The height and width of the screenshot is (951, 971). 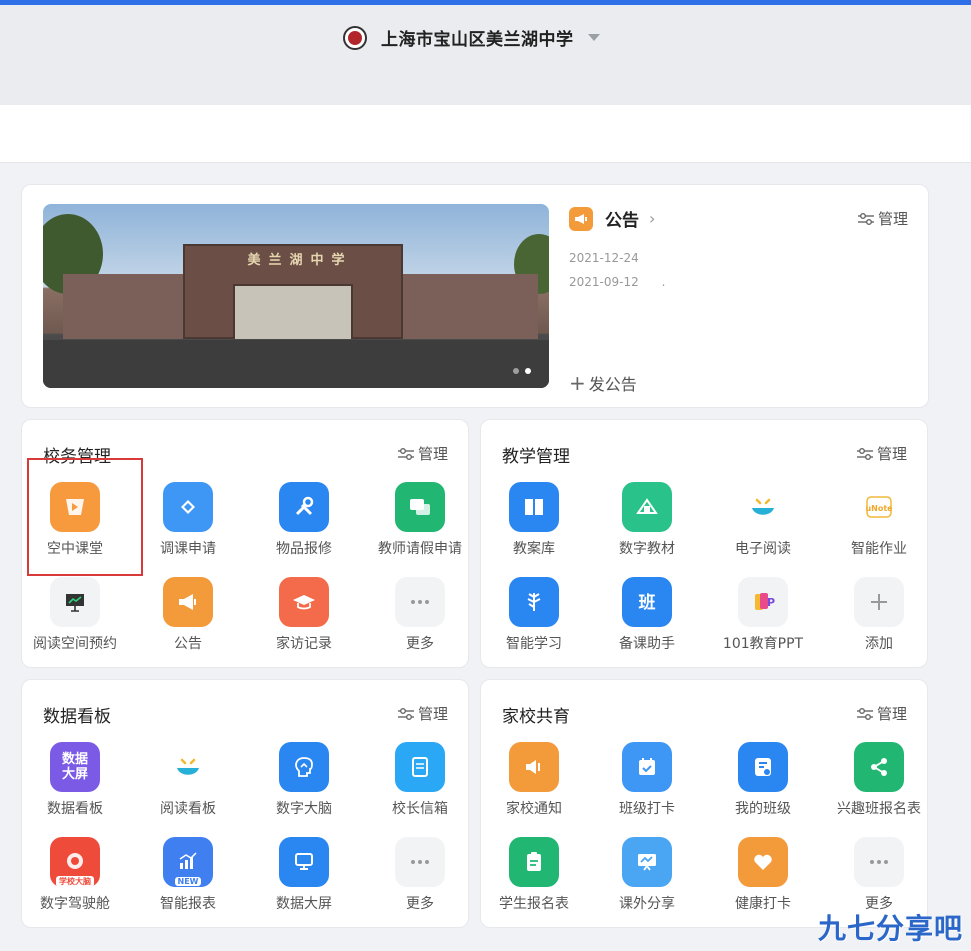 What do you see at coordinates (647, 862) in the screenshot?
I see `share-screen-icon` at bounding box center [647, 862].